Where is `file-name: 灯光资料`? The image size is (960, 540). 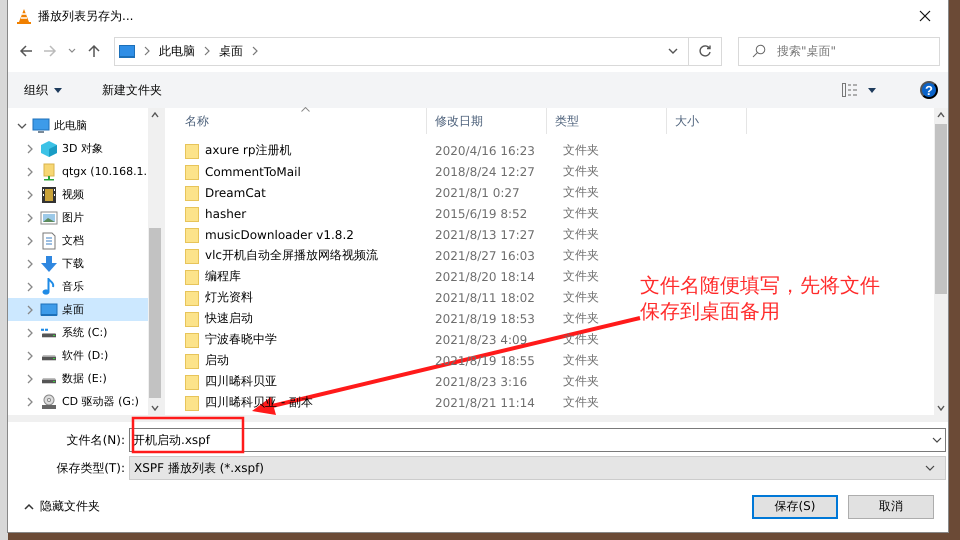 file-name: 灯光资料 is located at coordinates (229, 297).